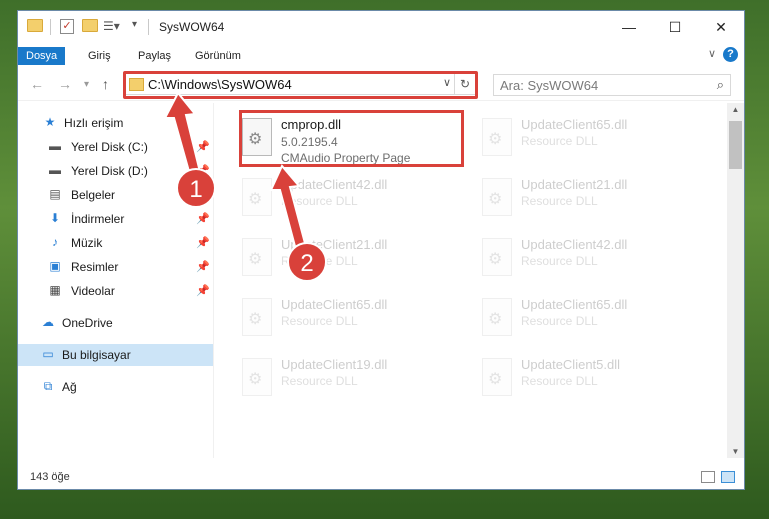 The image size is (769, 519). Describe the element at coordinates (115, 243) in the screenshot. I see `sidebar-item-music: ♪ Müzik 📌` at that location.